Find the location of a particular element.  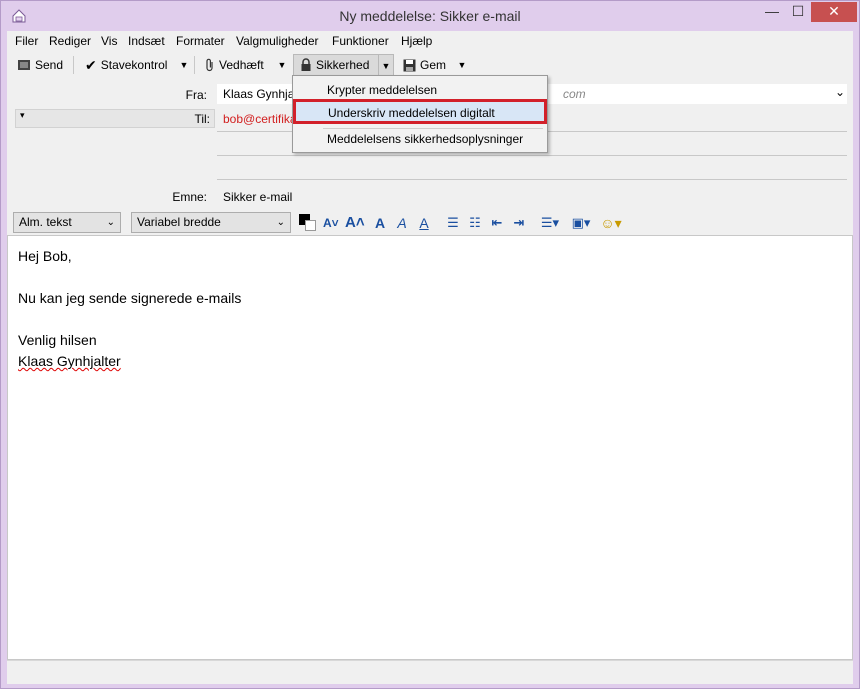

font-select: Variabel bredde ⌄ is located at coordinates (211, 222).